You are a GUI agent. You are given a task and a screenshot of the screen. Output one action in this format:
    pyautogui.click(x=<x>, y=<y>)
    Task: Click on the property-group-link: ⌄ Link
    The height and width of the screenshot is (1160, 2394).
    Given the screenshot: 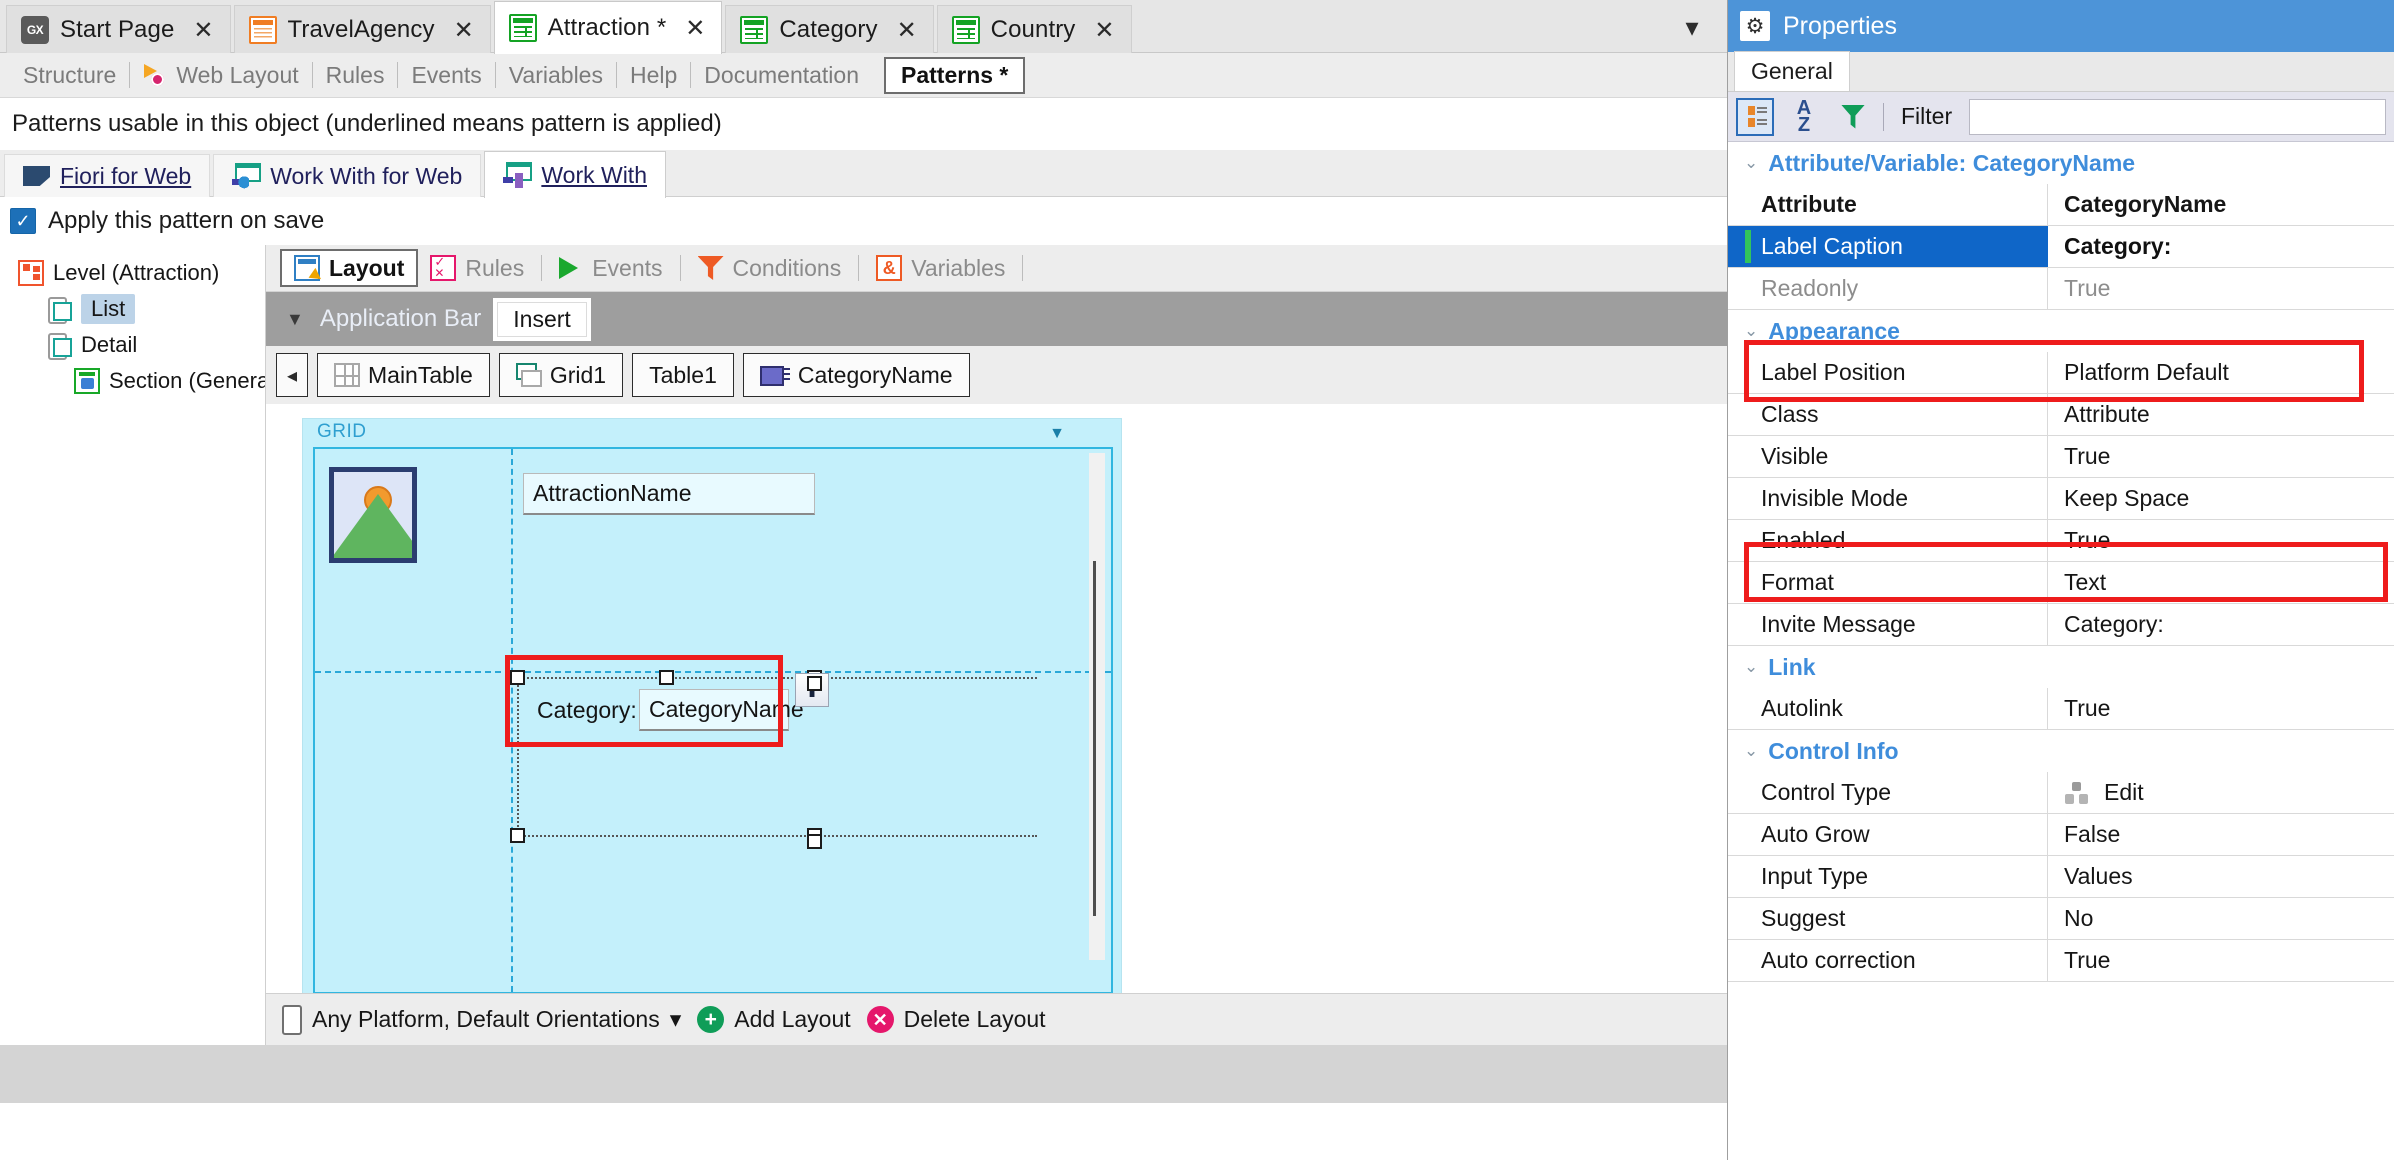 What is the action you would take?
    pyautogui.click(x=2061, y=667)
    